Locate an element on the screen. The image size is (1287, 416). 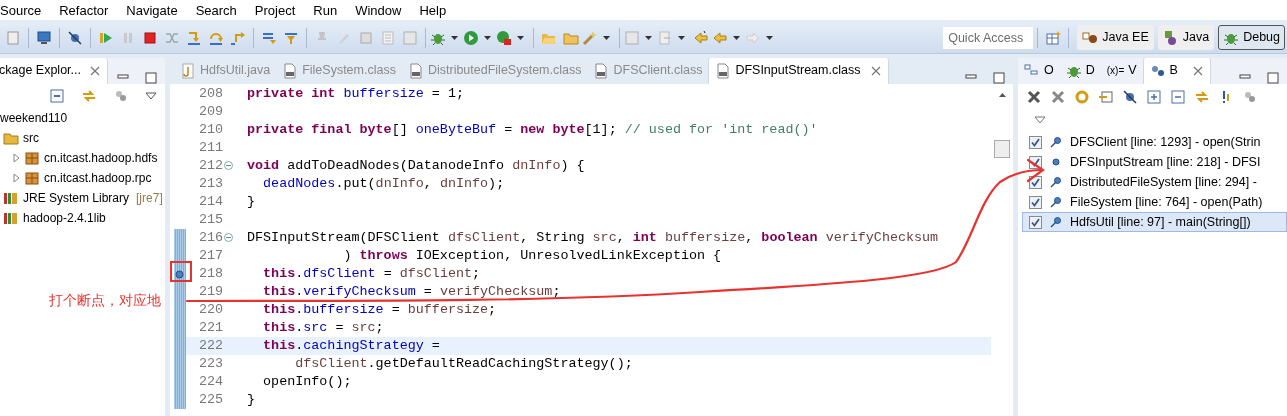
package-icon is located at coordinates (32, 178).